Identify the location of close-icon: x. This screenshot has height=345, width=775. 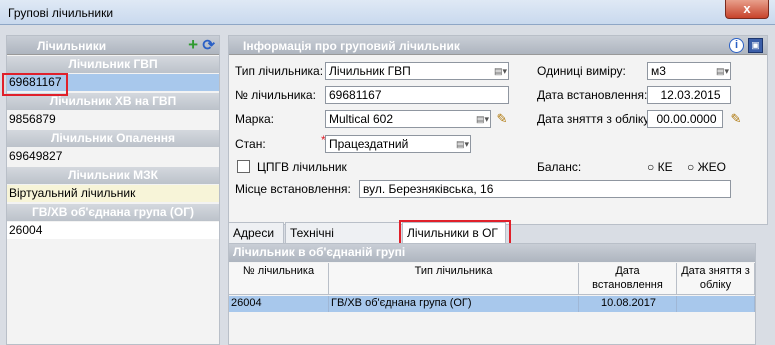
(747, 8).